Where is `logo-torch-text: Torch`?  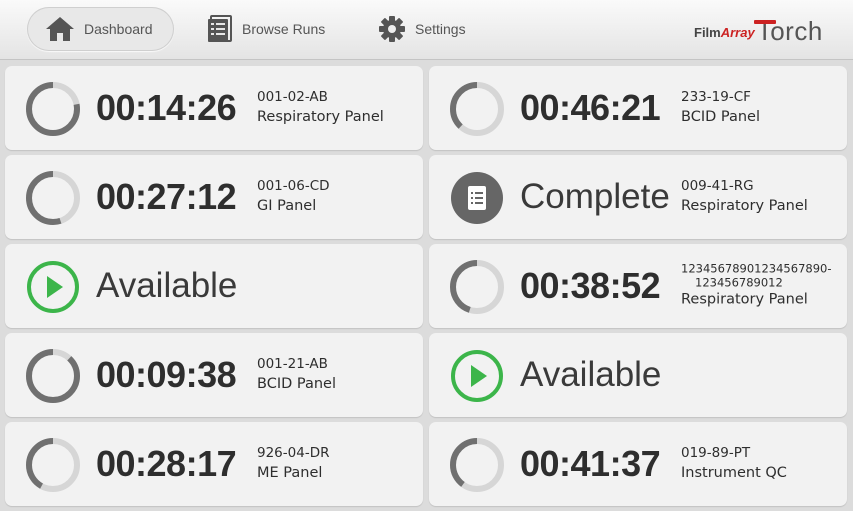
logo-torch-text: Torch is located at coordinates (788, 31).